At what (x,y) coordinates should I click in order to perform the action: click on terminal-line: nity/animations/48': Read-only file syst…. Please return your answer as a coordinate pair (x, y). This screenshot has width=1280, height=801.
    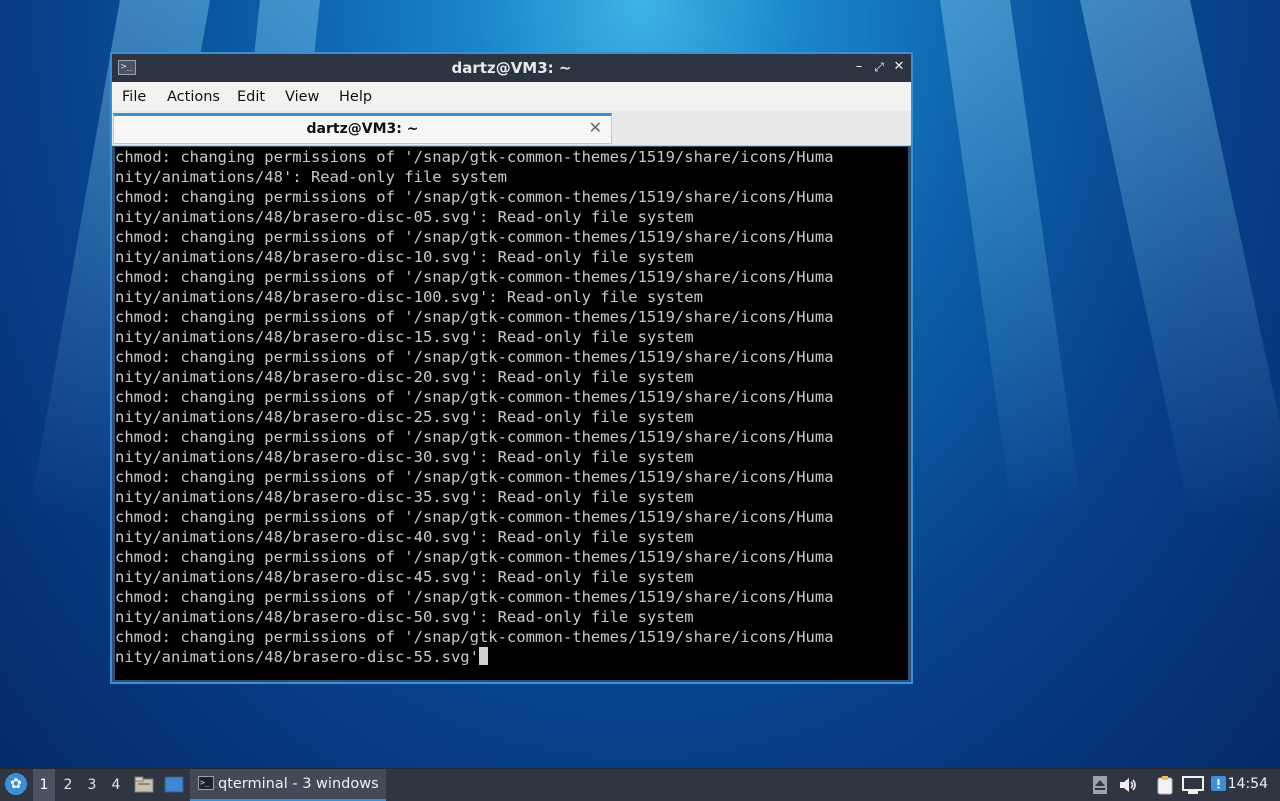
    Looking at the image, I should click on (311, 177).